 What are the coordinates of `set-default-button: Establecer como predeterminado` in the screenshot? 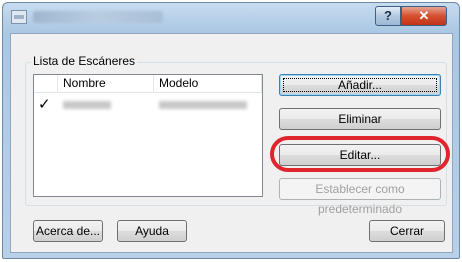 It's located at (360, 197).